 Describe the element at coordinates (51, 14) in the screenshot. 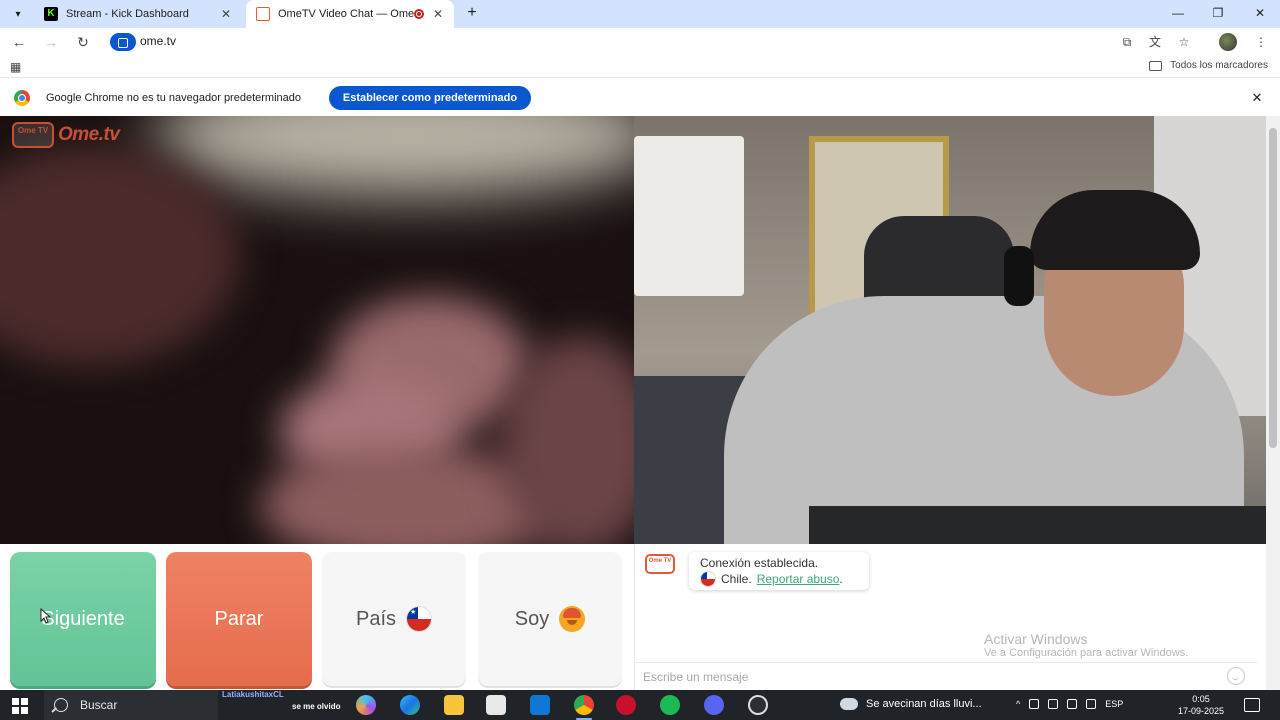

I see `kick-icon: K` at that location.